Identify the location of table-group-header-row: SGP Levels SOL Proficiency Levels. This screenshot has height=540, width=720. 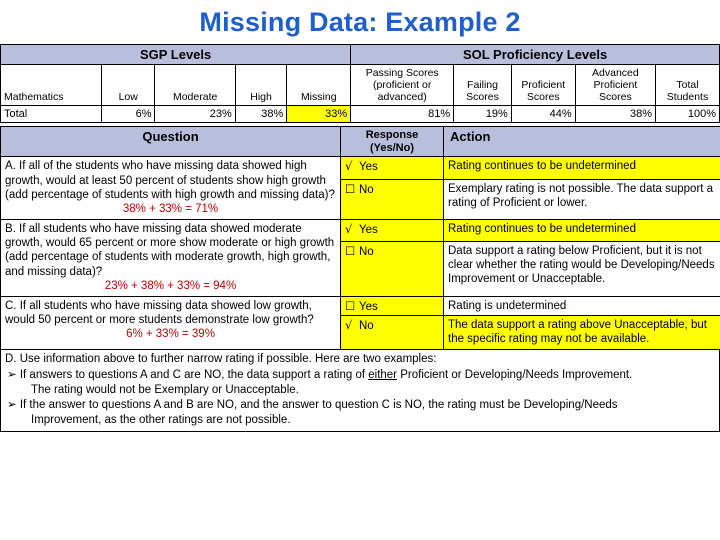
(360, 54).